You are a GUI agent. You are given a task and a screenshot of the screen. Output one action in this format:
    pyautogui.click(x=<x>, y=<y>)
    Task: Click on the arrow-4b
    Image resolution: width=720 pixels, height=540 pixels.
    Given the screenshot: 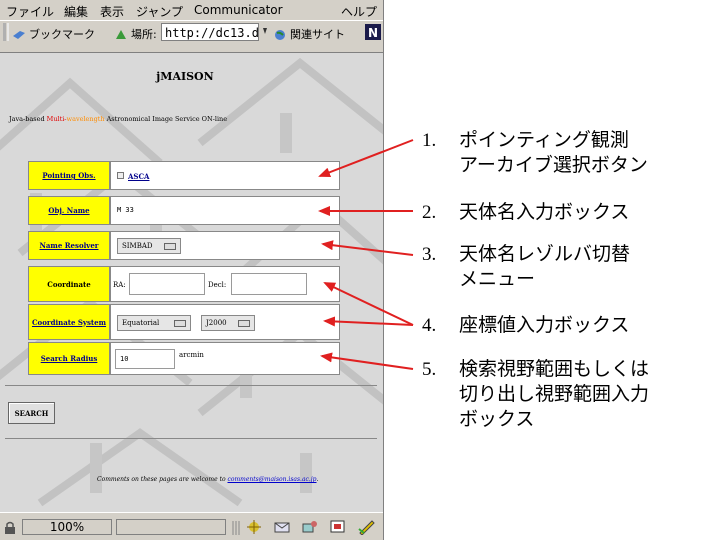 What is the action you would take?
    pyautogui.click(x=368, y=321)
    